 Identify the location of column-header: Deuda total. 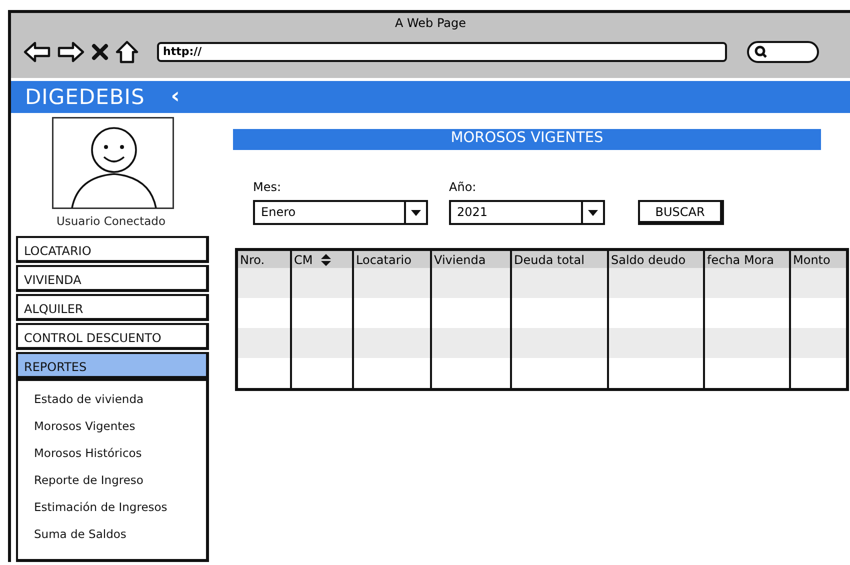
(559, 259).